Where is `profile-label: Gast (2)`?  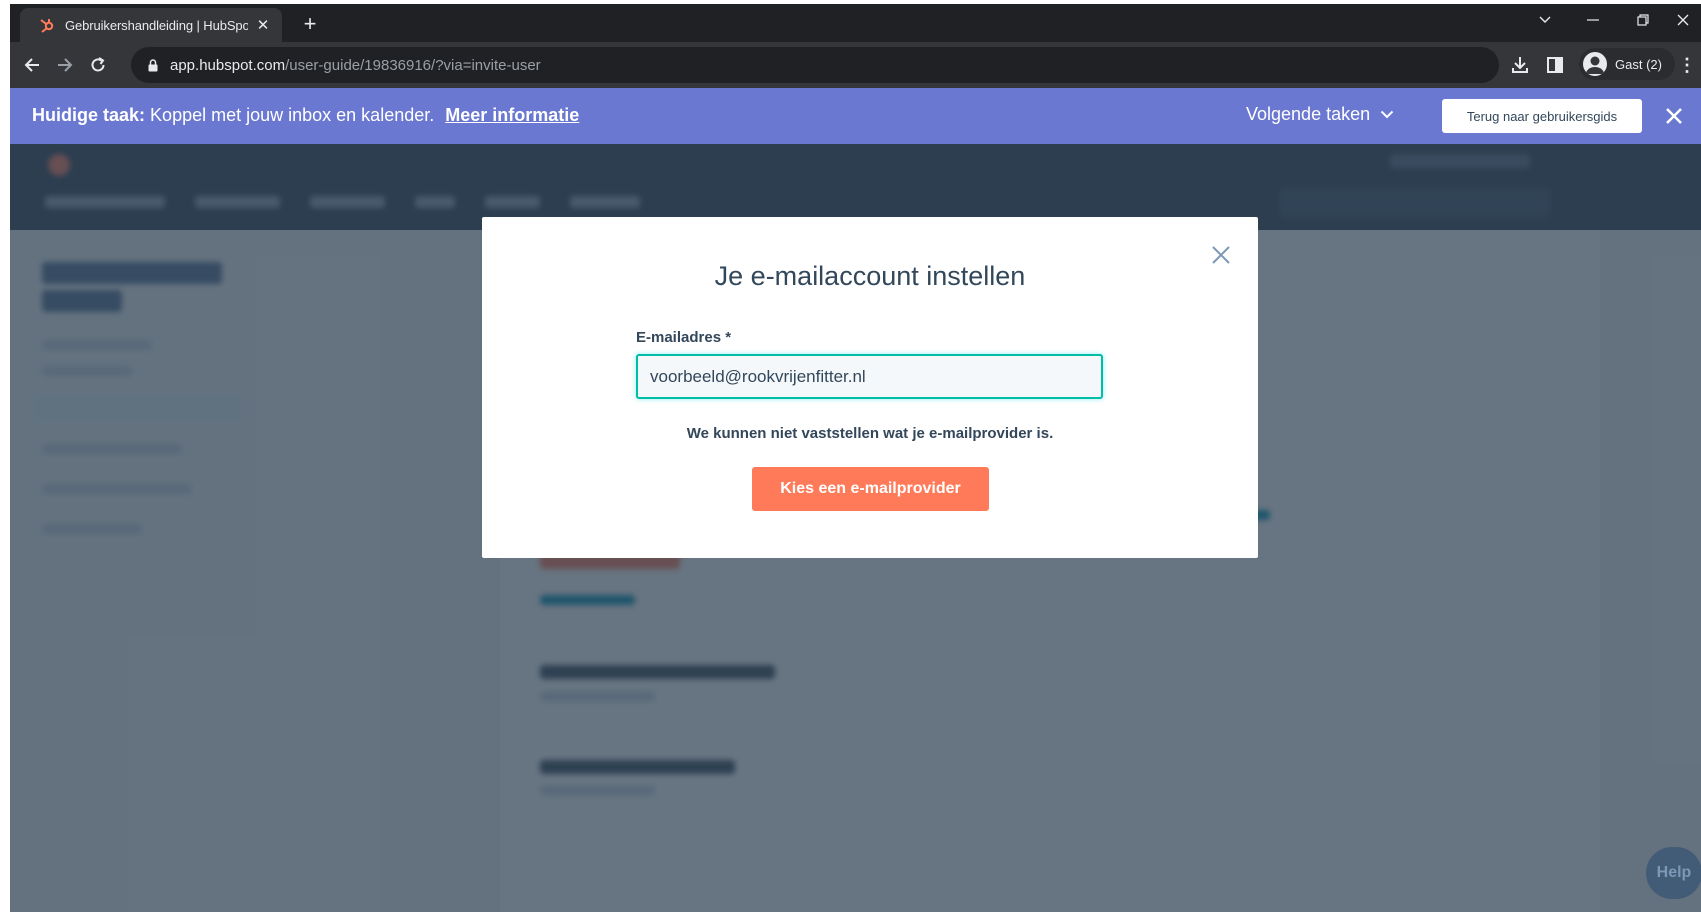
profile-label: Gast (2) is located at coordinates (1638, 64).